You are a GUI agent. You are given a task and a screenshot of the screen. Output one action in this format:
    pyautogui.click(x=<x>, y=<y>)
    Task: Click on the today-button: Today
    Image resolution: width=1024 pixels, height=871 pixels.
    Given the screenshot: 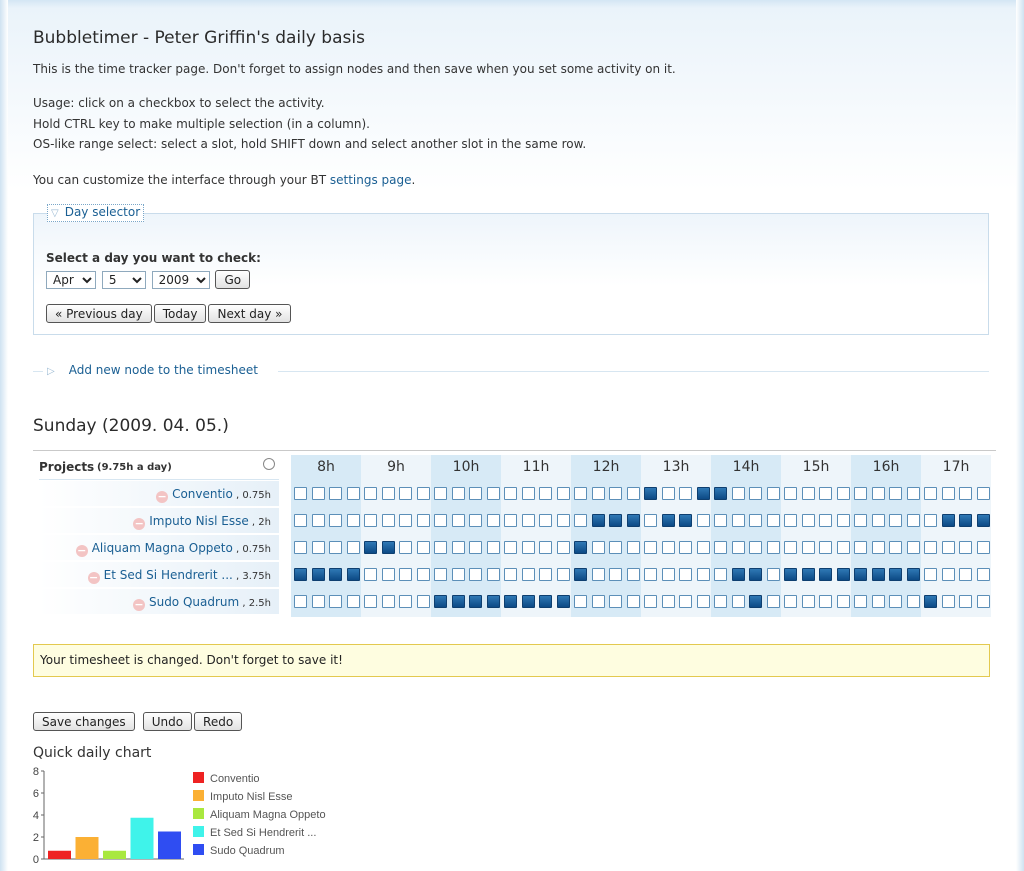 What is the action you would take?
    pyautogui.click(x=180, y=313)
    